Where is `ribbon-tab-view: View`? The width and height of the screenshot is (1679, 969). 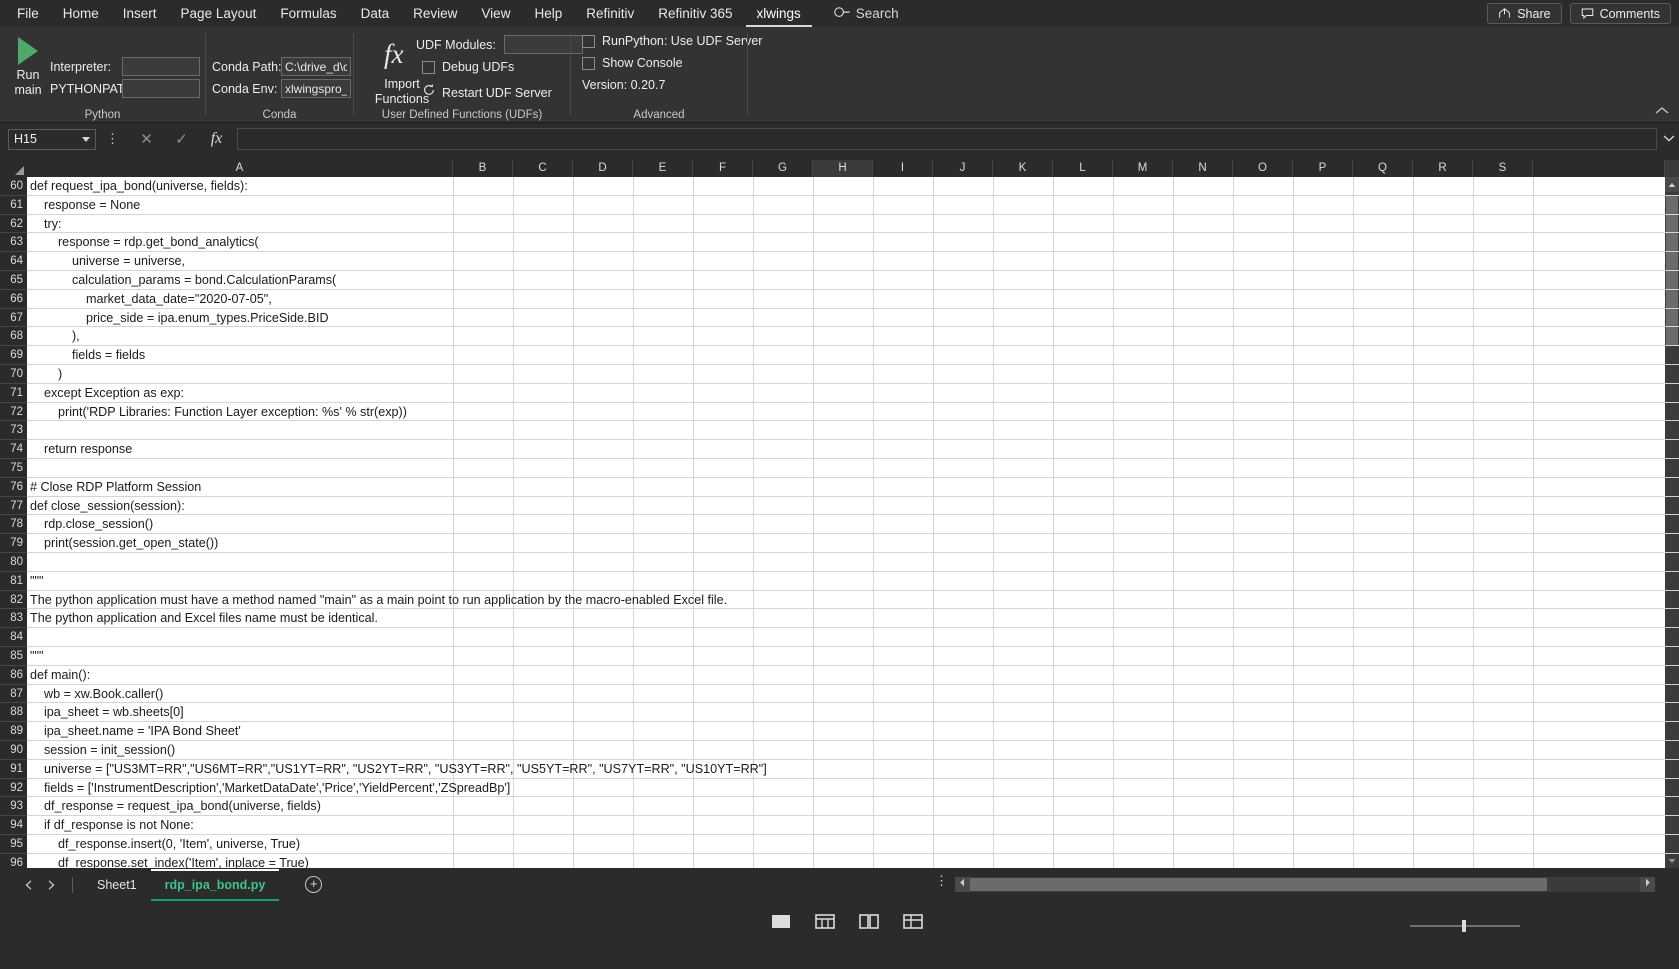 ribbon-tab-view: View is located at coordinates (495, 14).